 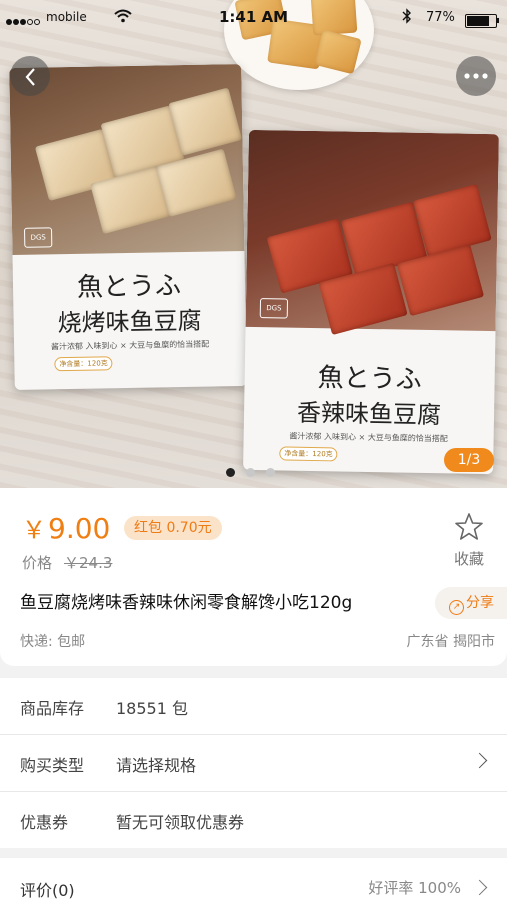 What do you see at coordinates (152, 708) in the screenshot?
I see `row-value: 18551 包` at bounding box center [152, 708].